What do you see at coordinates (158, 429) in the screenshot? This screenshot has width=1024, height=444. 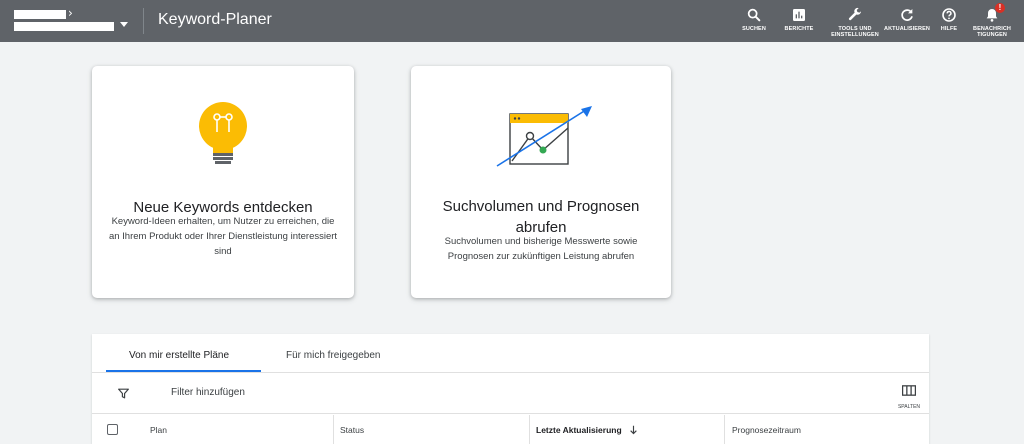 I see `column-header-plan: Plan` at bounding box center [158, 429].